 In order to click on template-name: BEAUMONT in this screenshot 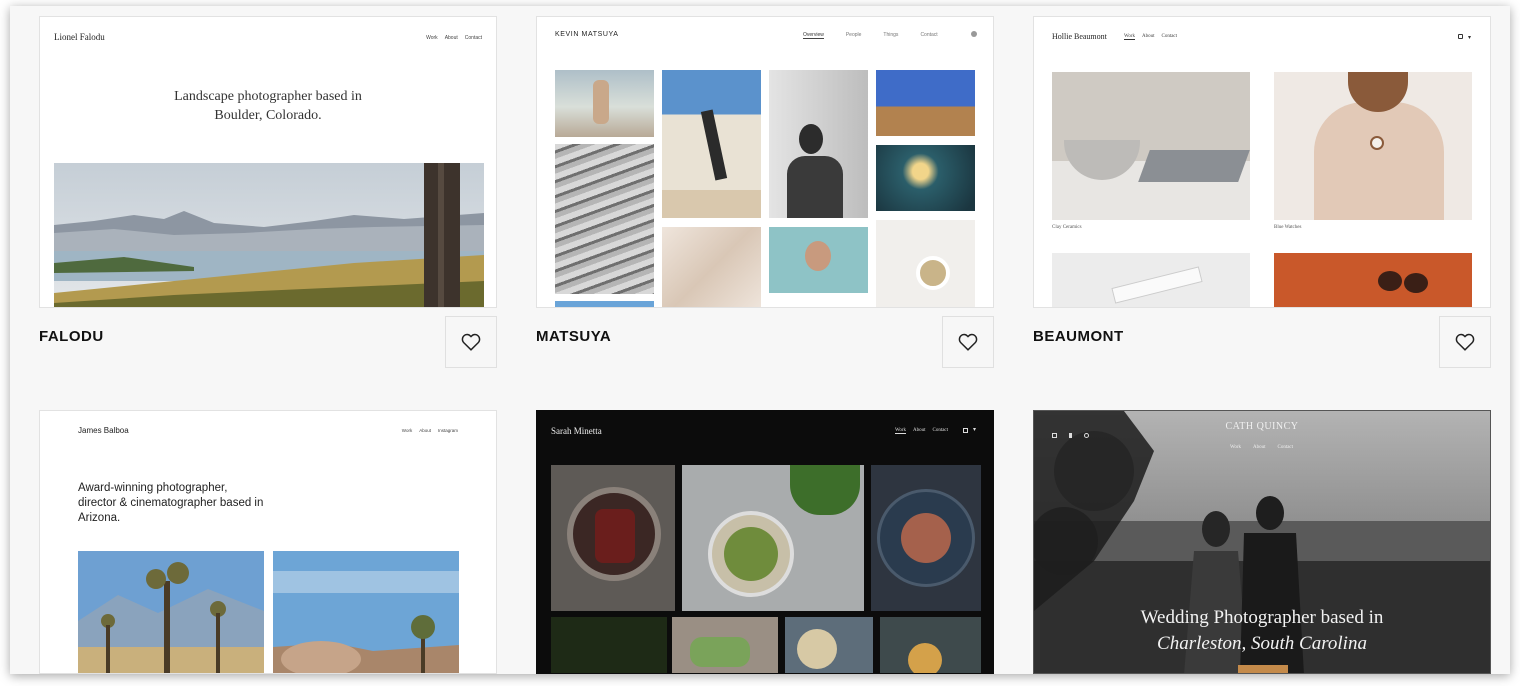, I will do `click(1078, 336)`.